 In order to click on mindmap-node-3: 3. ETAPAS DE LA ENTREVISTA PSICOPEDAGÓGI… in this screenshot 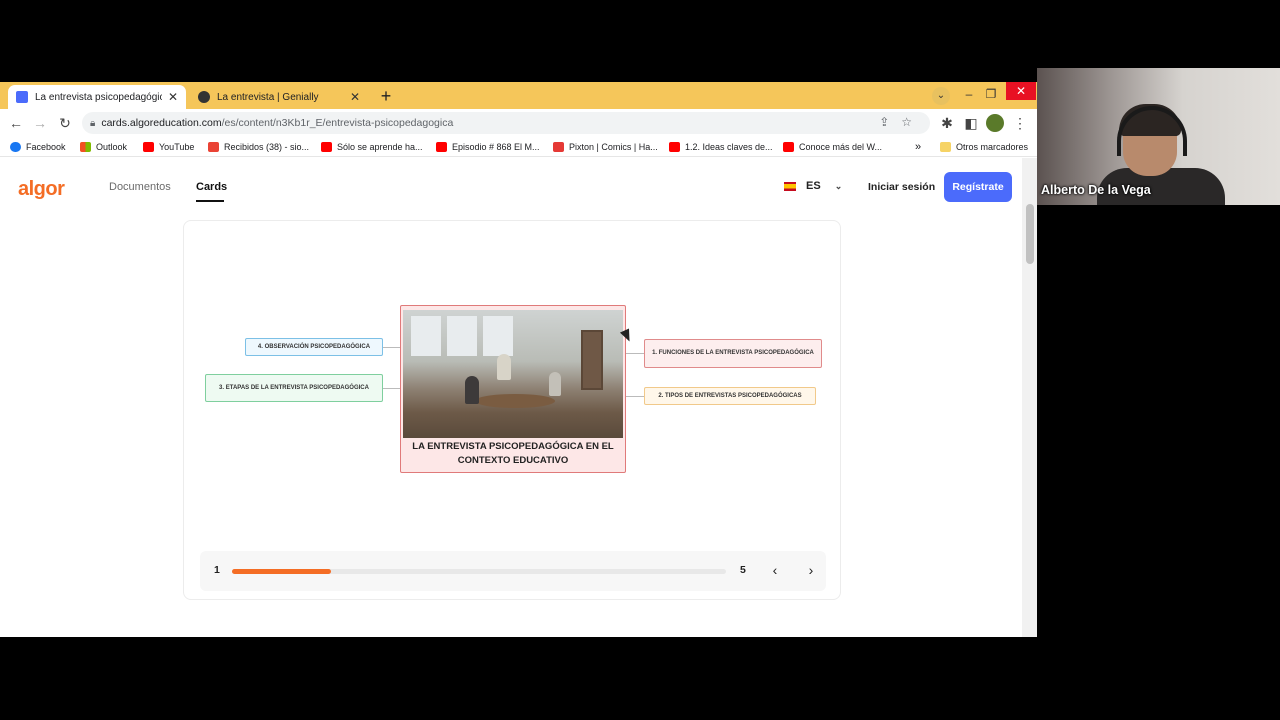, I will do `click(294, 388)`.